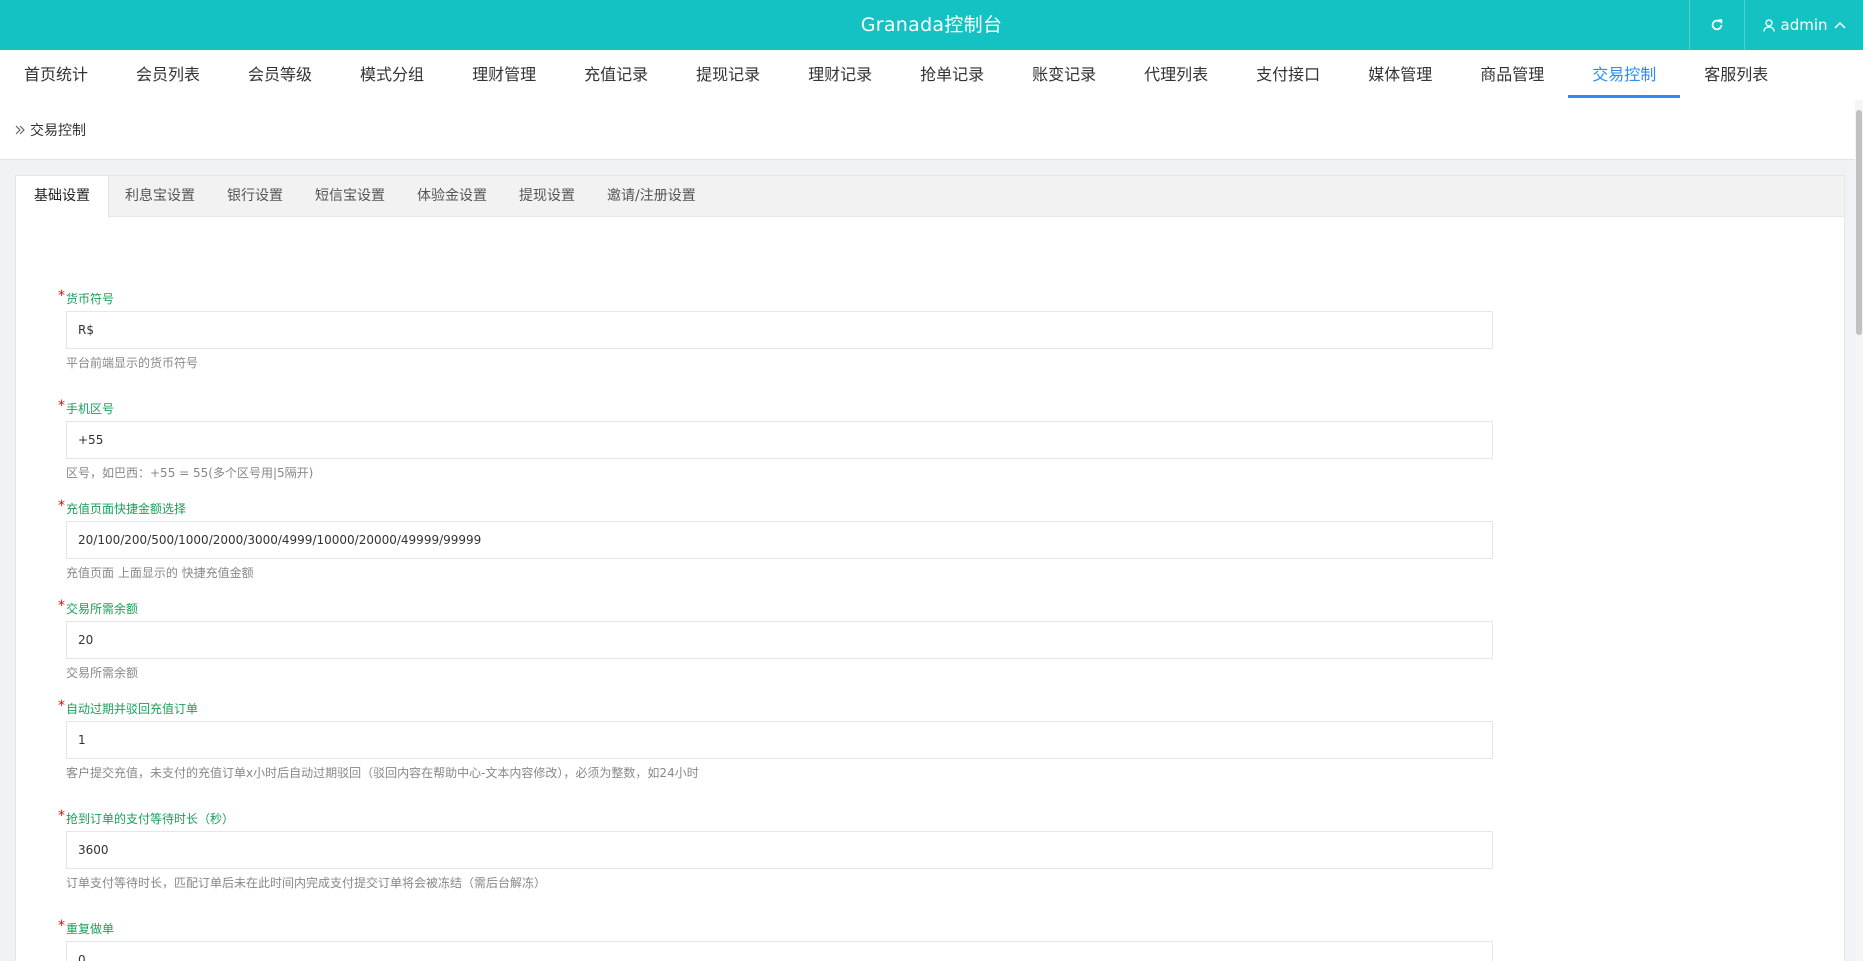 This screenshot has height=961, width=1863. Describe the element at coordinates (132, 363) in the screenshot. I see `field-hint: 平台前端显示的货币符号` at that location.